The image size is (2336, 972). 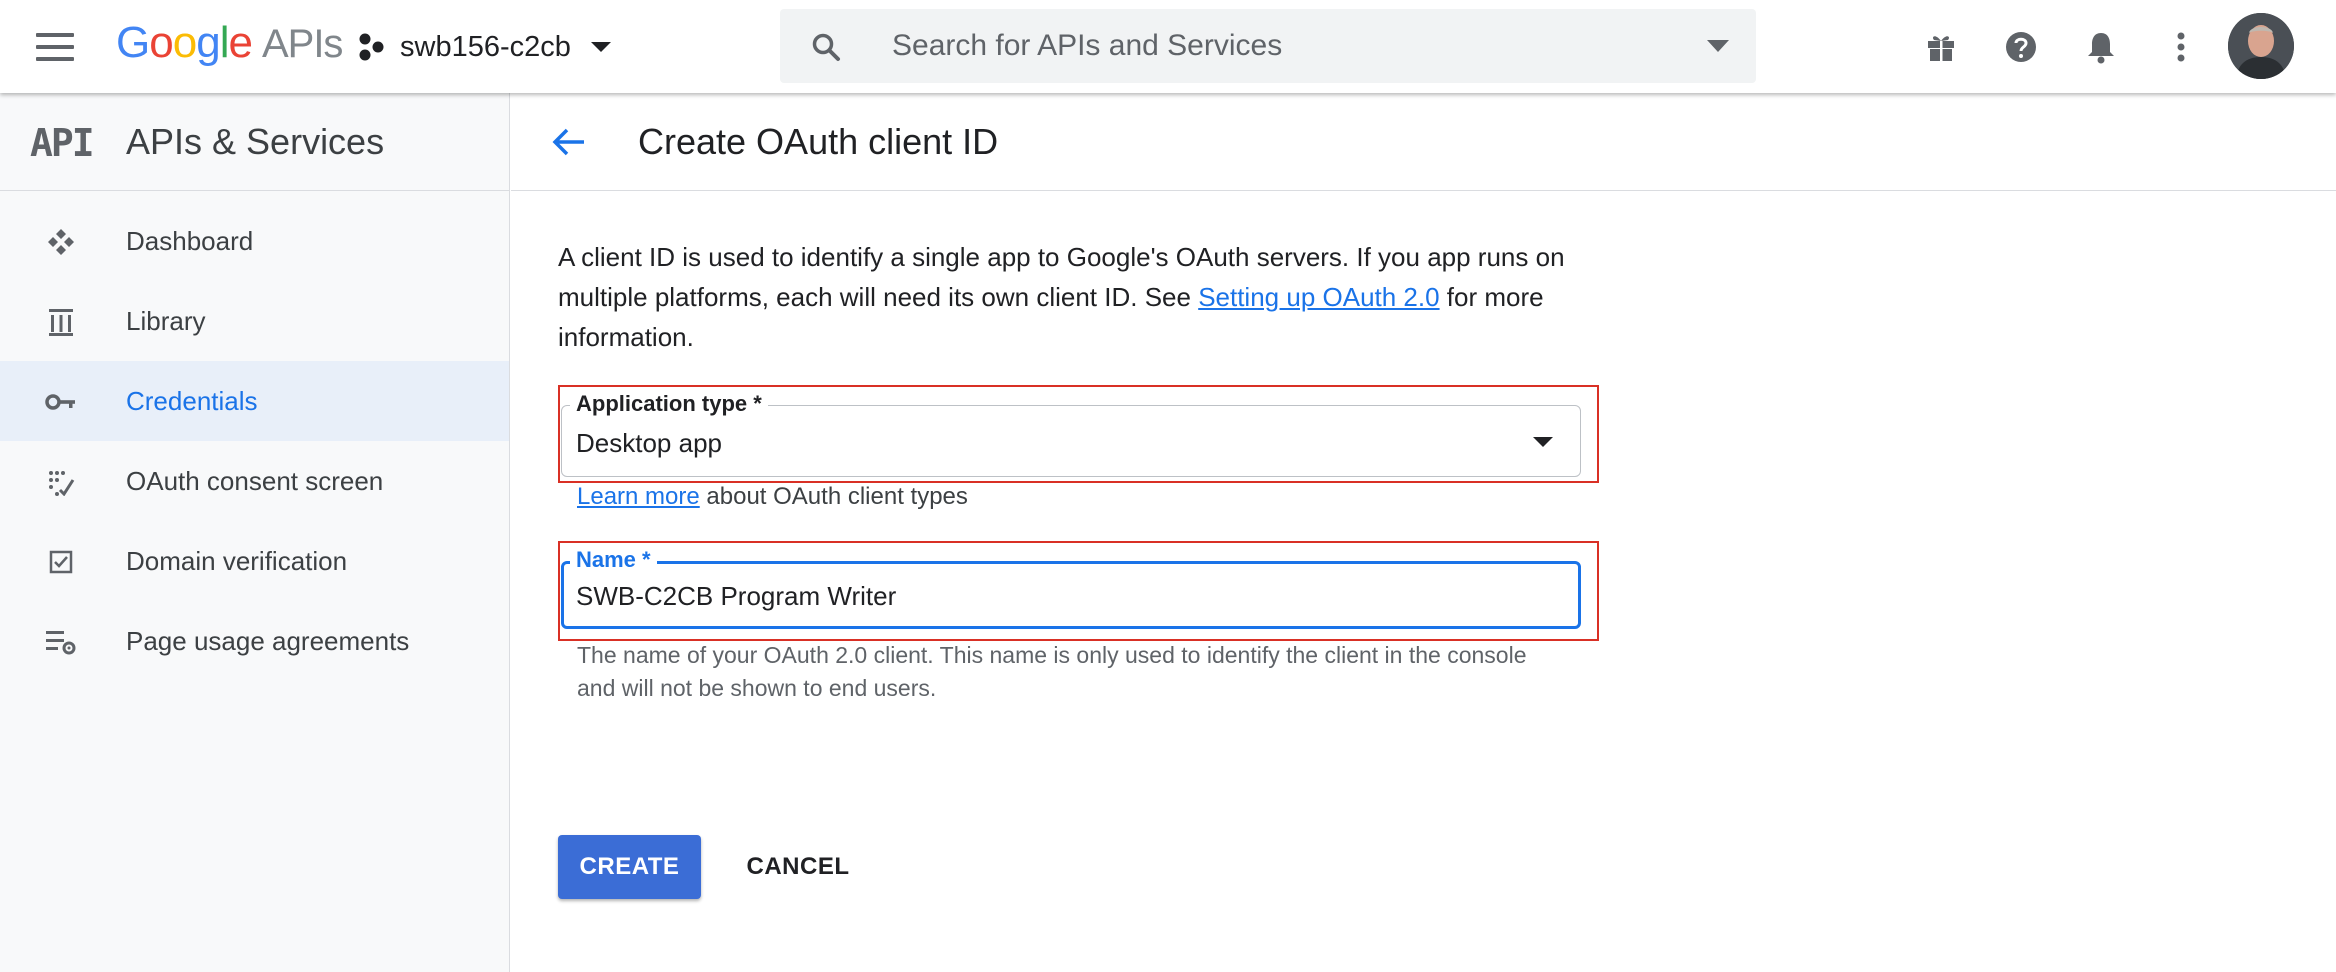 What do you see at coordinates (2021, 47) in the screenshot?
I see `help-icon` at bounding box center [2021, 47].